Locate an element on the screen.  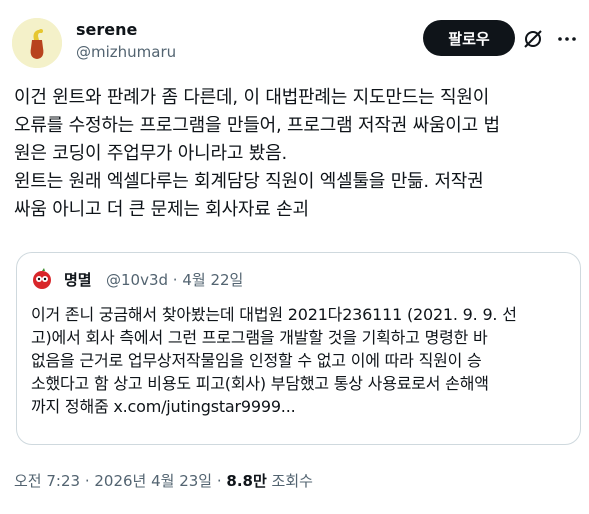
tweet-footer: 오전 7:23 · 2026년 4월 23일 · 8.8만 조회수 is located at coordinates (163, 480).